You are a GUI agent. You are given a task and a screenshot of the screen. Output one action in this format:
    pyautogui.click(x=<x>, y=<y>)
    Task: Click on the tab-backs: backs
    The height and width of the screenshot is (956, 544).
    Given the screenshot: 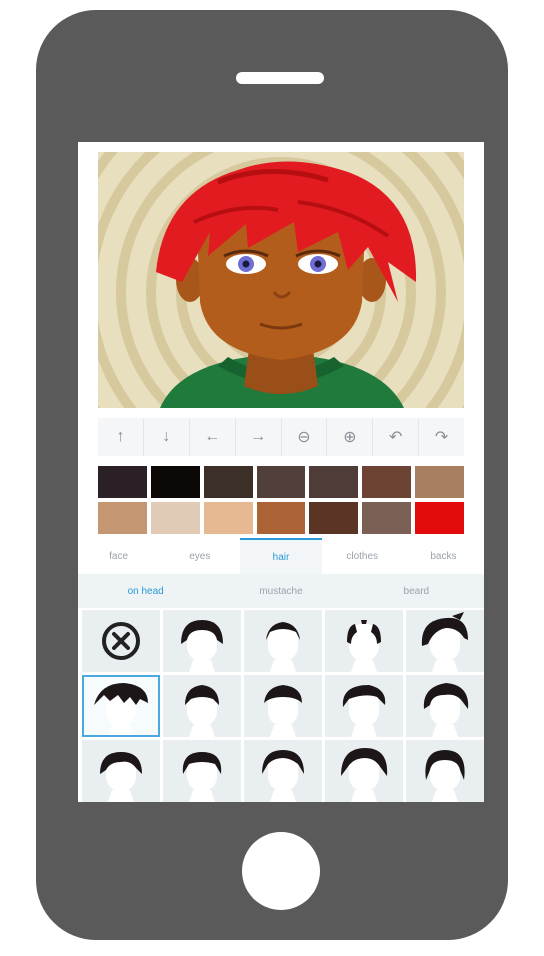 What is the action you would take?
    pyautogui.click(x=443, y=556)
    